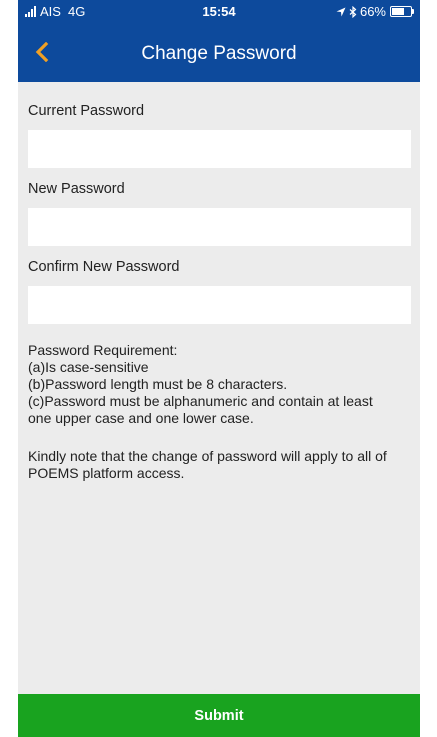 Image resolution: width=437 pixels, height=737 pixels. What do you see at coordinates (104, 267) in the screenshot?
I see `confirm-password-label: Confirm New Password` at bounding box center [104, 267].